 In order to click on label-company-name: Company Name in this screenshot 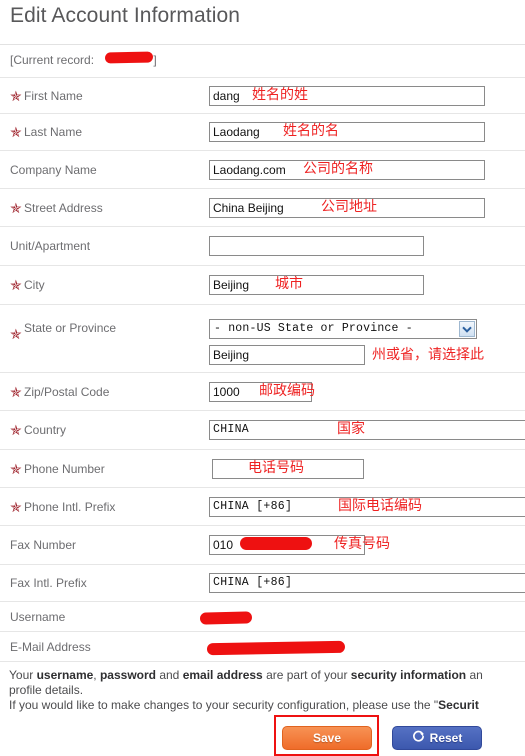, I will do `click(53, 169)`.